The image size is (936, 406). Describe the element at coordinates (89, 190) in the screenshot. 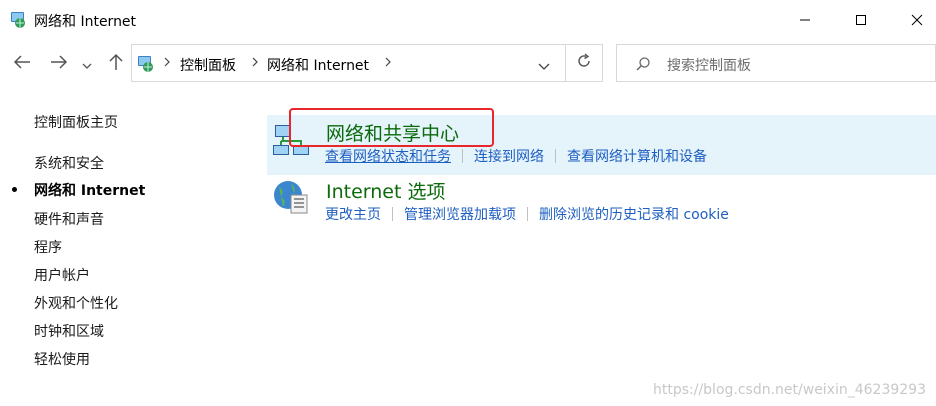

I see `sidebar-item-network-internet: 网络和 Internet` at that location.